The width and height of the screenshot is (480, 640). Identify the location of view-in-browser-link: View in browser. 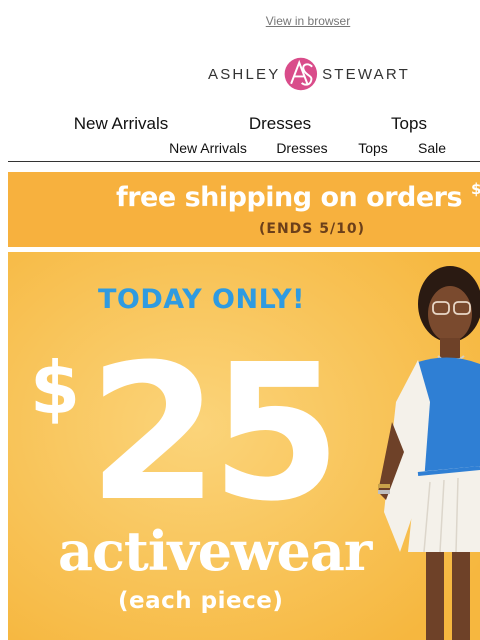
(240, 21).